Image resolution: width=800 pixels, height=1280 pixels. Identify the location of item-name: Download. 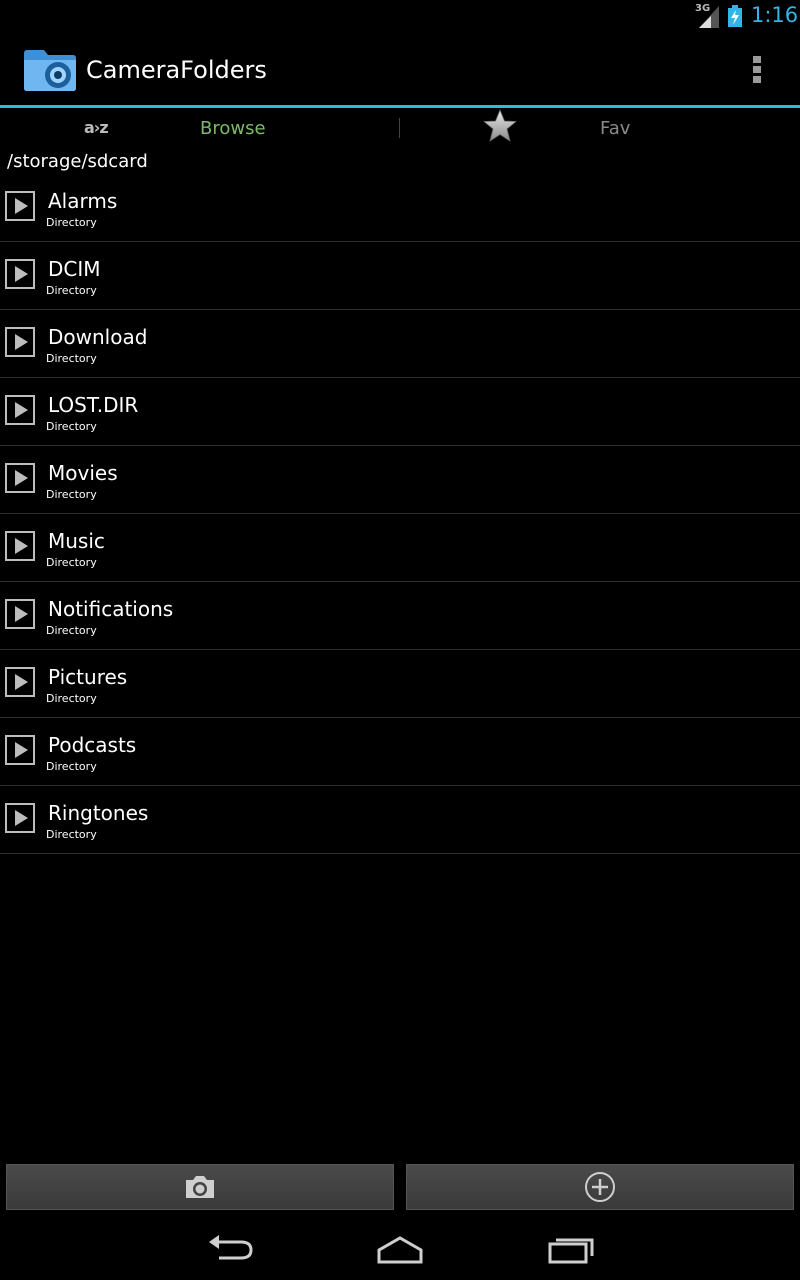
(98, 337).